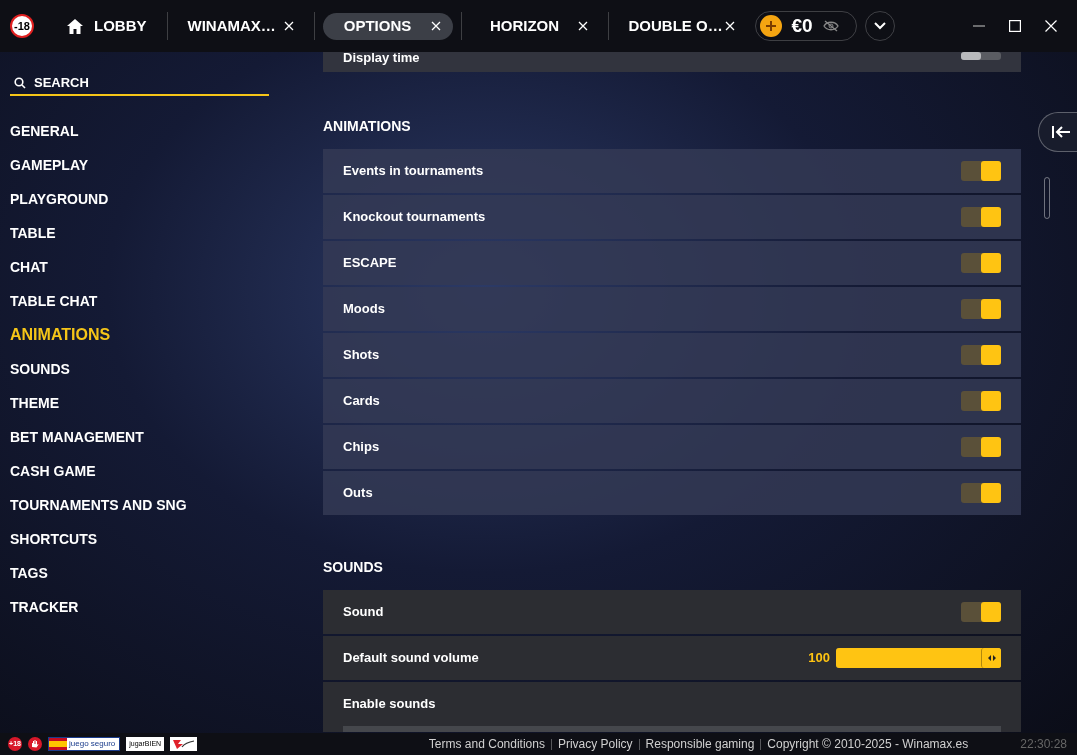 The image size is (1077, 755). I want to click on tab: OPTIONS, so click(387, 26).